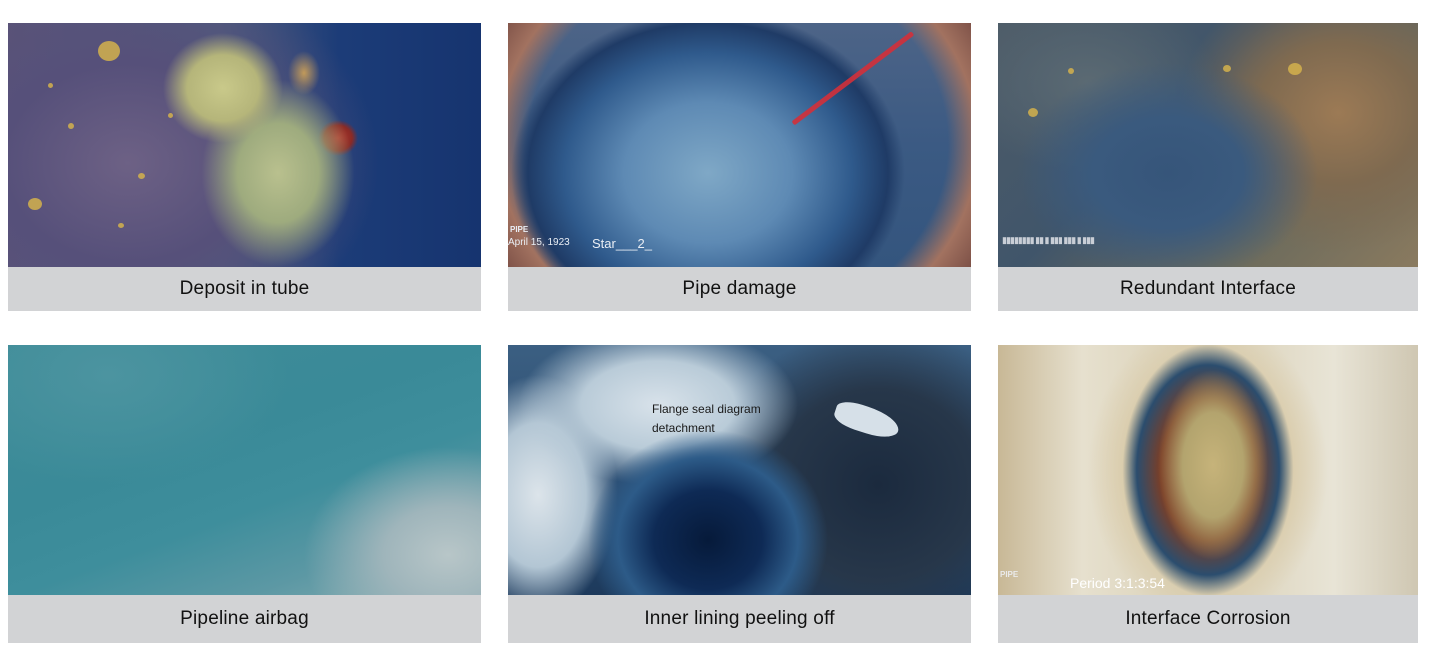 This screenshot has width=1430, height=668. I want to click on photo-caption: Pipe damage, so click(739, 289).